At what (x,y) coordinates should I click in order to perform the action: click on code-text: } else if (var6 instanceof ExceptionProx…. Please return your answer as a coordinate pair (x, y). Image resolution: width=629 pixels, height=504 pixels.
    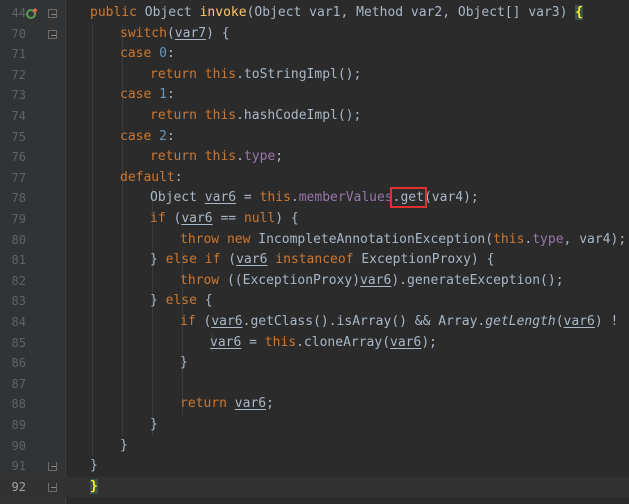
    Looking at the image, I should click on (322, 260).